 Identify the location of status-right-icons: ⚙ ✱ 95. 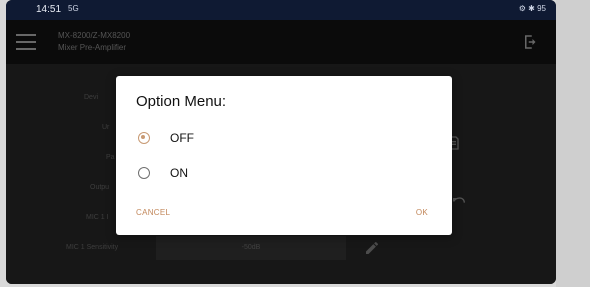
(532, 8).